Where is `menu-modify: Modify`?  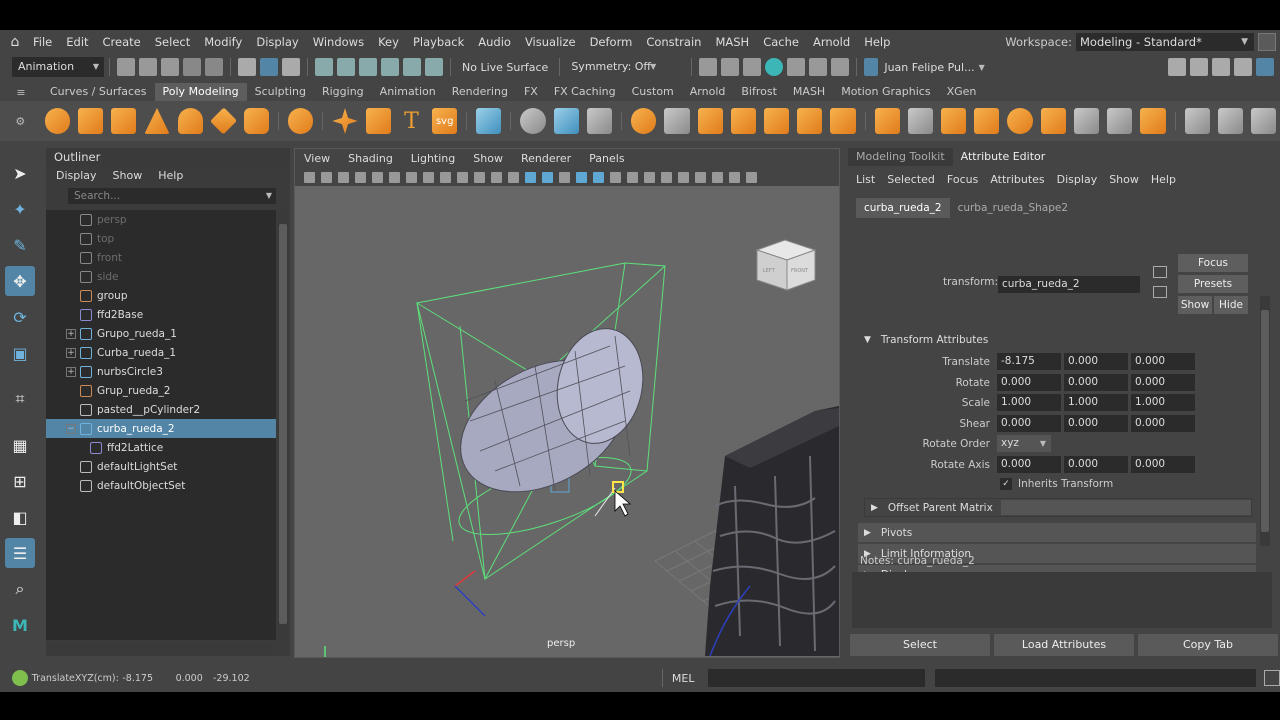
menu-modify: Modify is located at coordinates (223, 42).